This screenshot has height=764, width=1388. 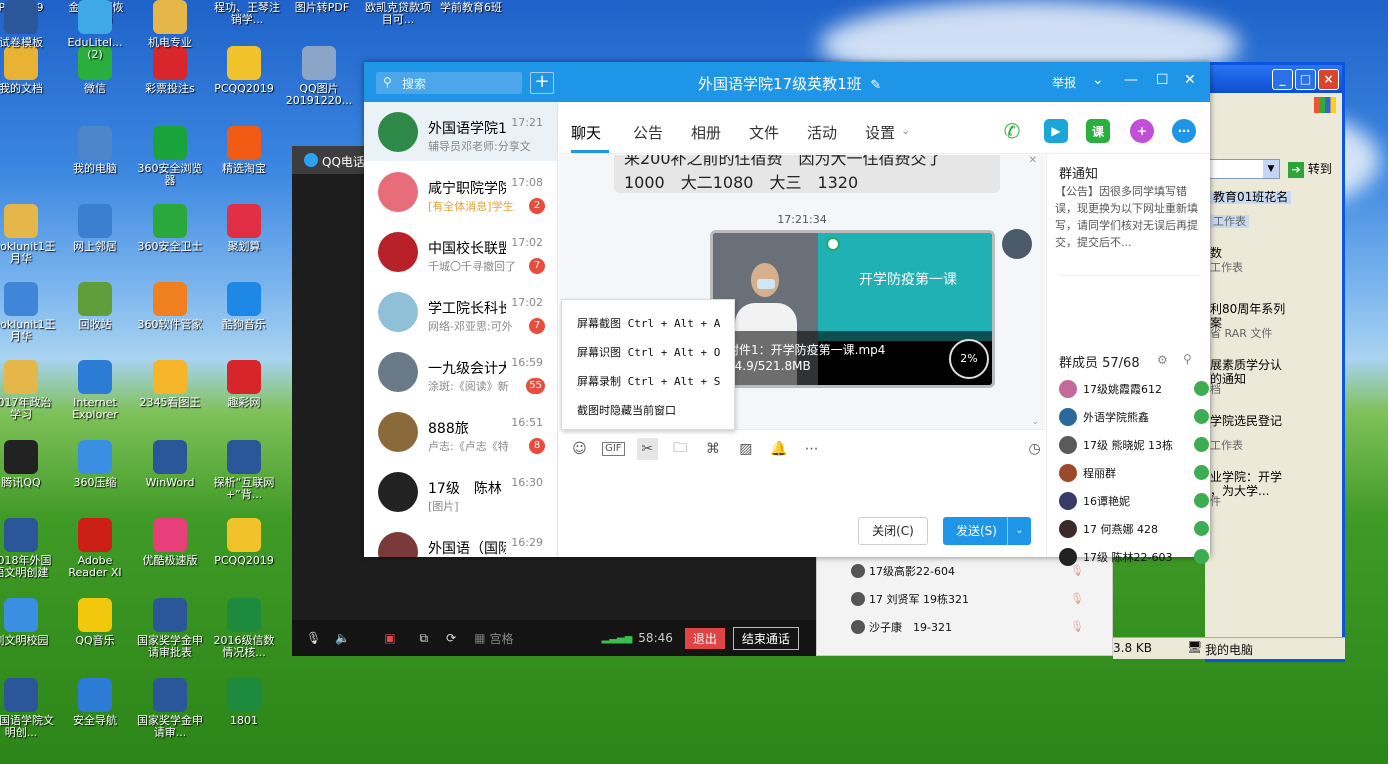 I want to click on desktop-icon: 安全导航, so click(x=95, y=702).